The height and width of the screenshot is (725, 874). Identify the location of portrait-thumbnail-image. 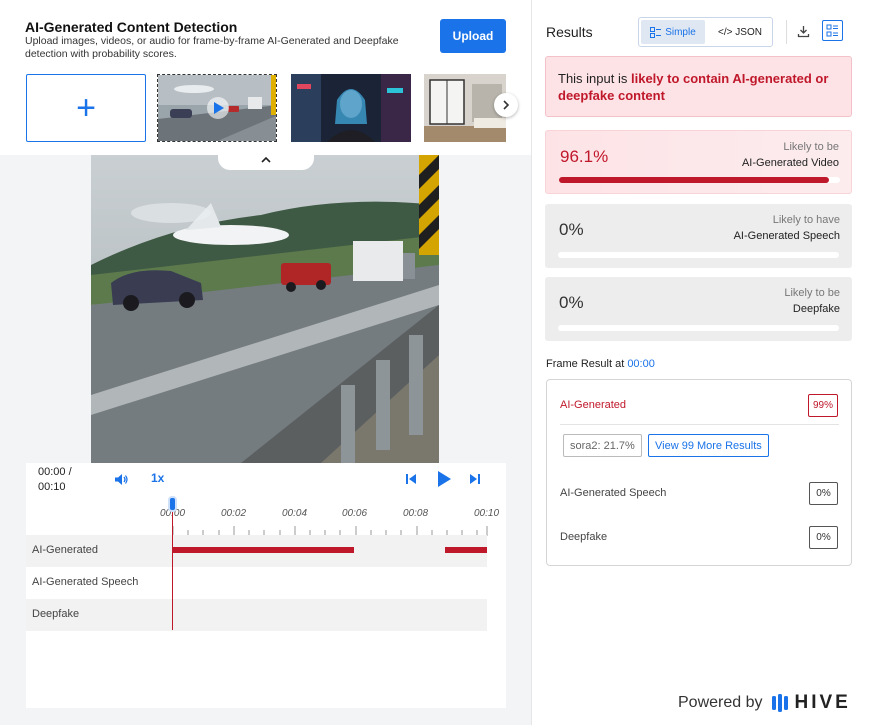
(351, 108).